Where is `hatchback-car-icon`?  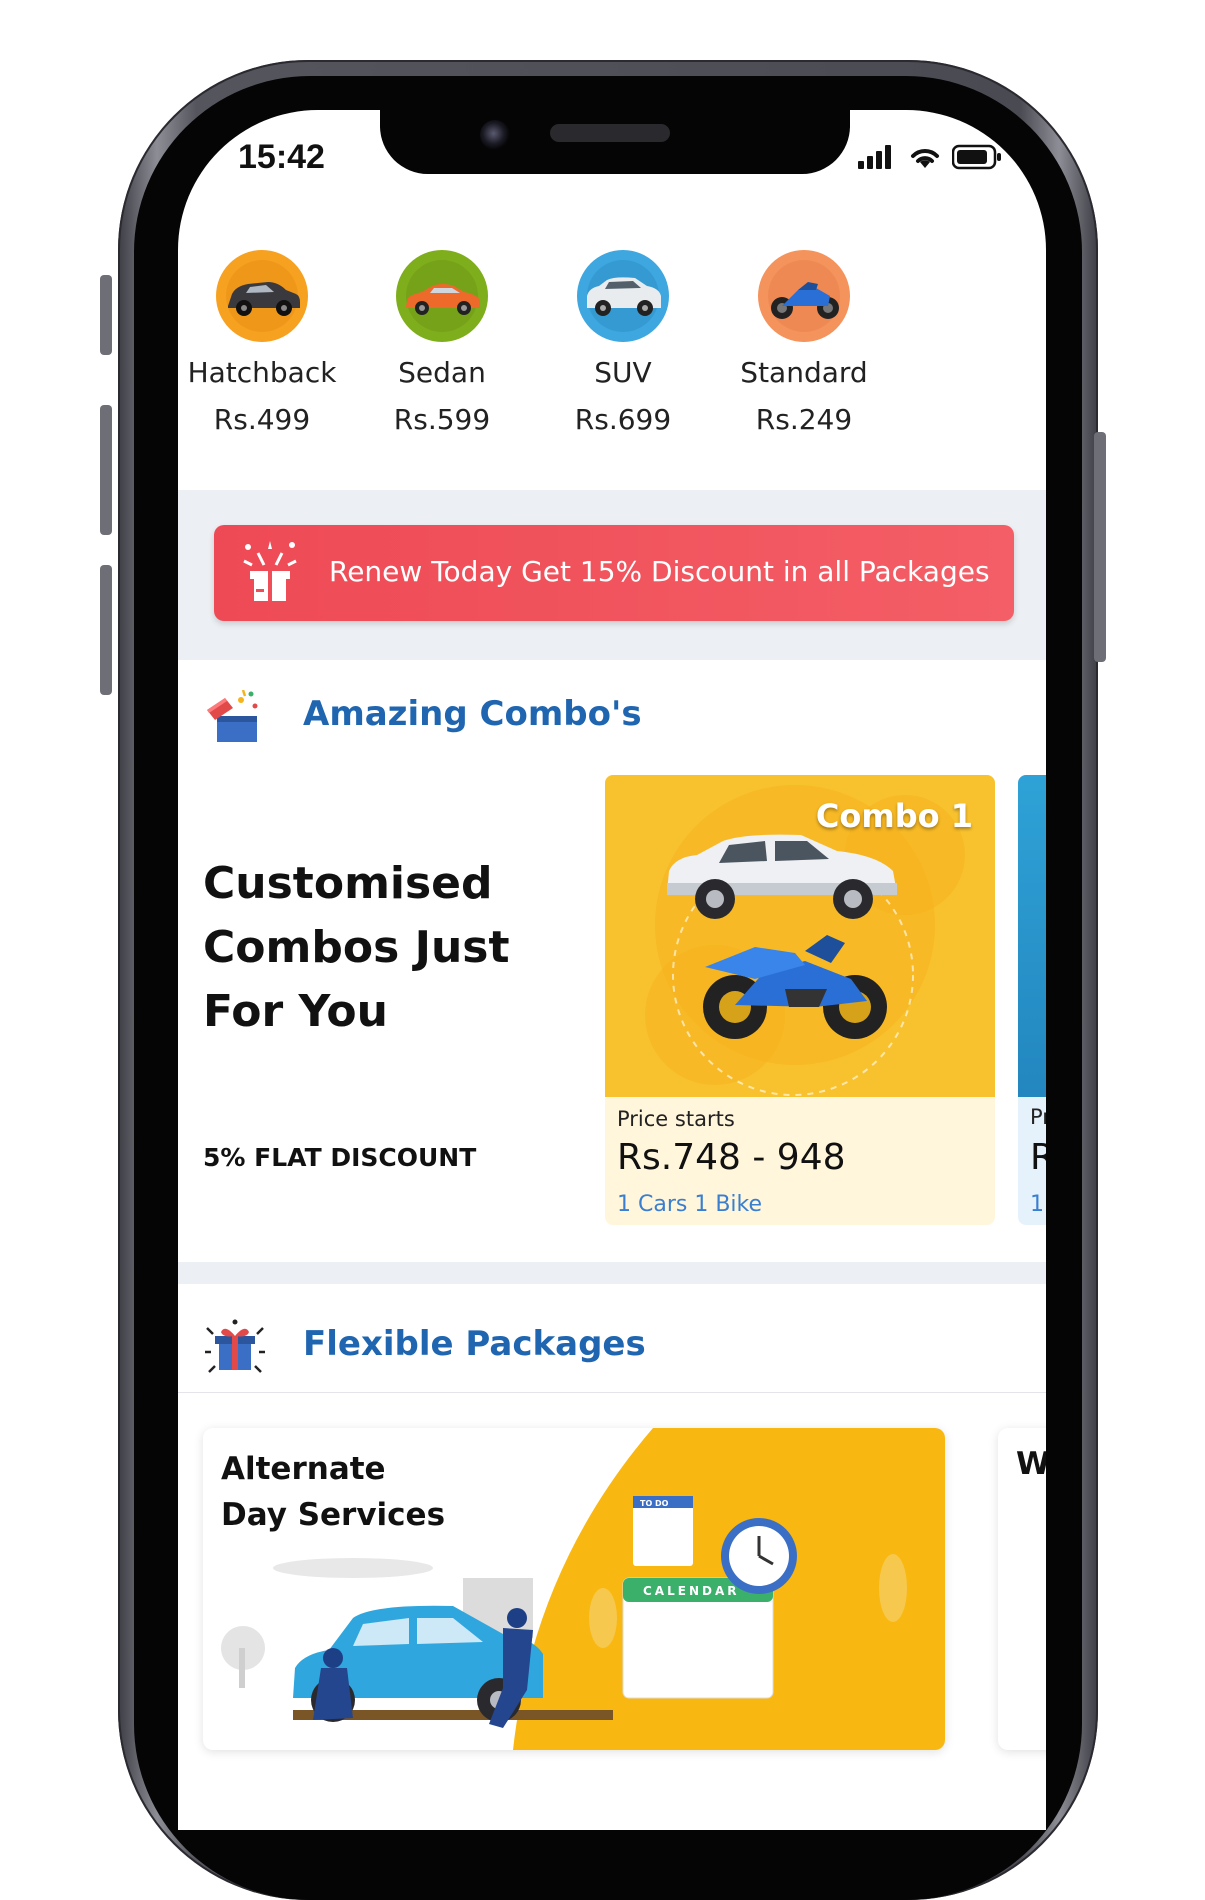
hatchback-car-icon is located at coordinates (262, 296).